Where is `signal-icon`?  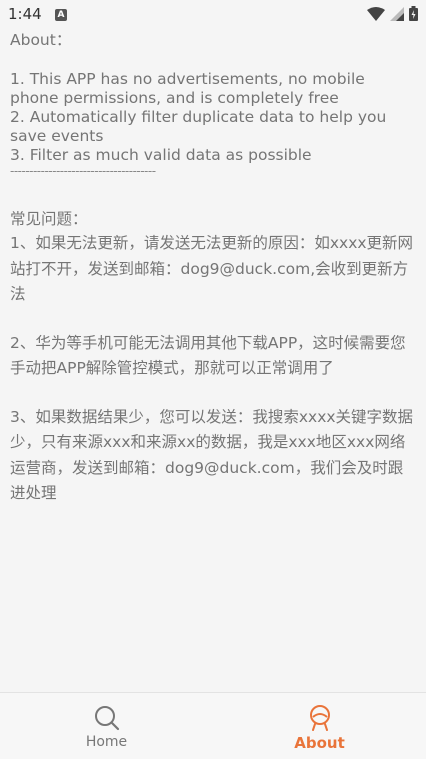
signal-icon is located at coordinates (397, 13).